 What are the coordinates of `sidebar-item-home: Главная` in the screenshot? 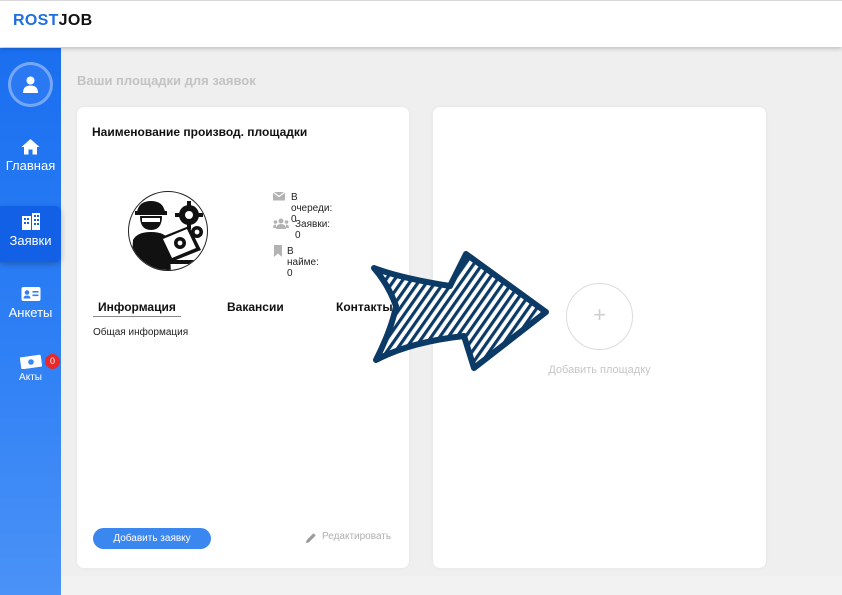 It's located at (30, 160).